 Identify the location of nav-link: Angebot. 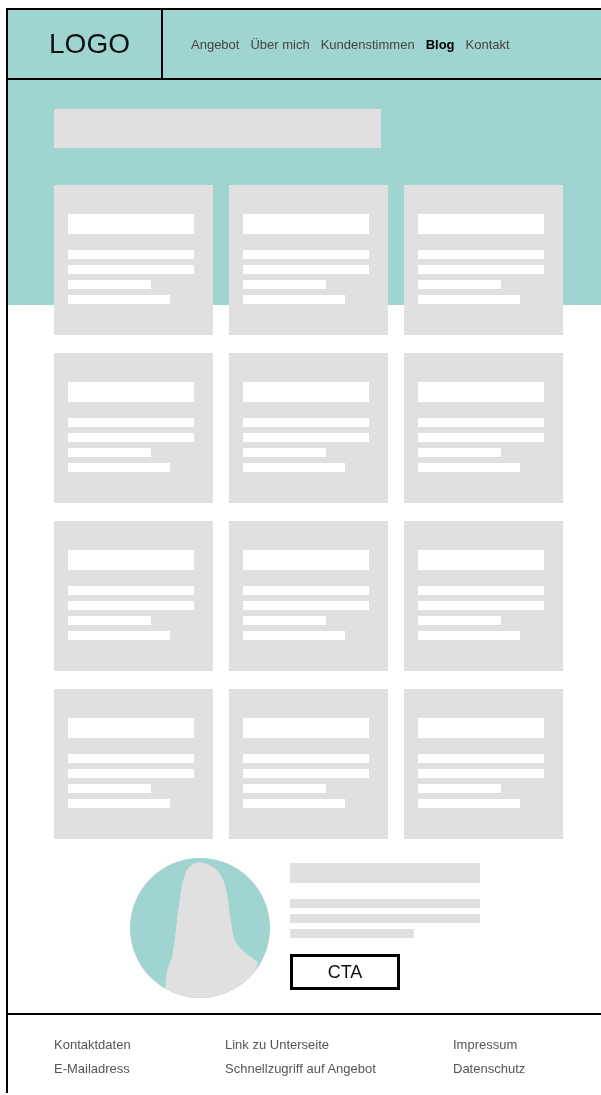
(215, 44).